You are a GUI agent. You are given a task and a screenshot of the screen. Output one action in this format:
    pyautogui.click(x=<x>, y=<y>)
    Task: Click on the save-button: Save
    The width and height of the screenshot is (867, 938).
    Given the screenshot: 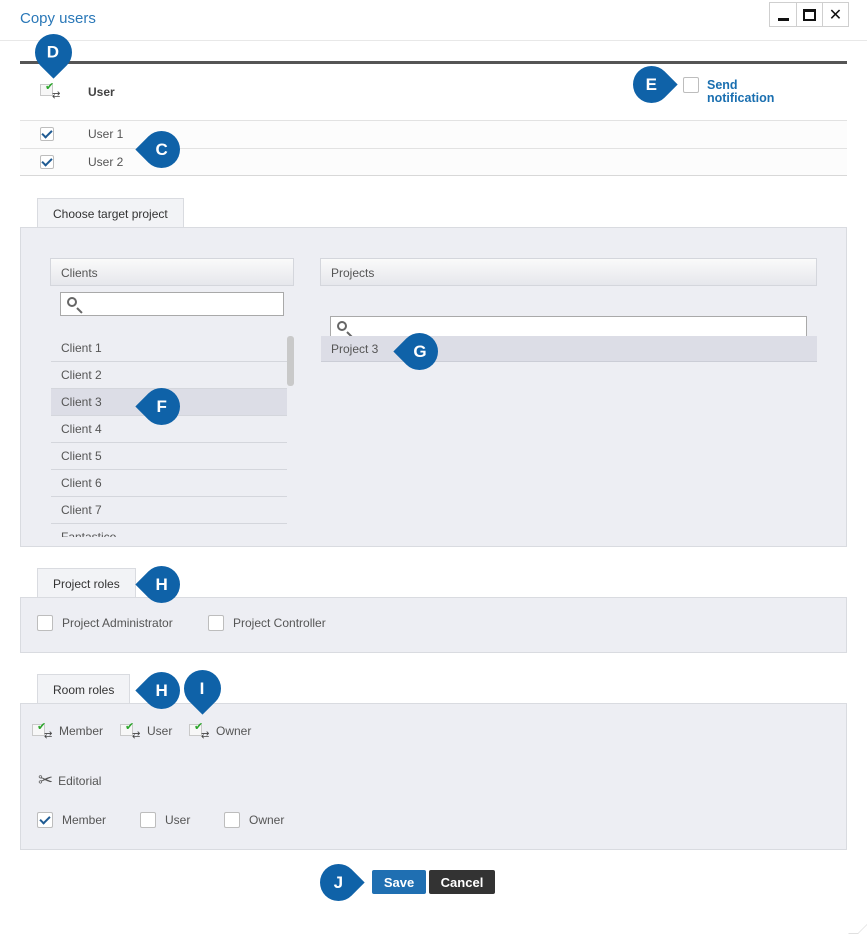 What is the action you would take?
    pyautogui.click(x=399, y=882)
    